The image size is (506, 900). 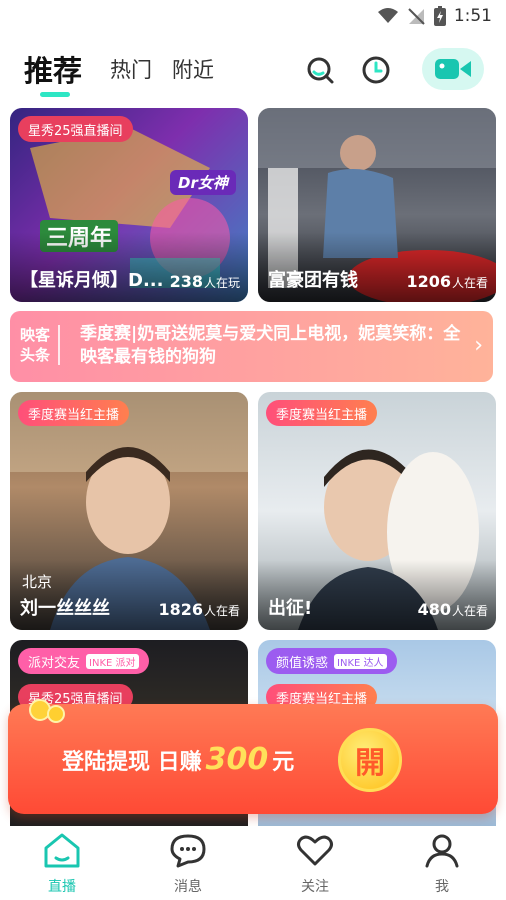 I want to click on promo-text-before: 登陆提现 日赚, so click(x=132, y=762).